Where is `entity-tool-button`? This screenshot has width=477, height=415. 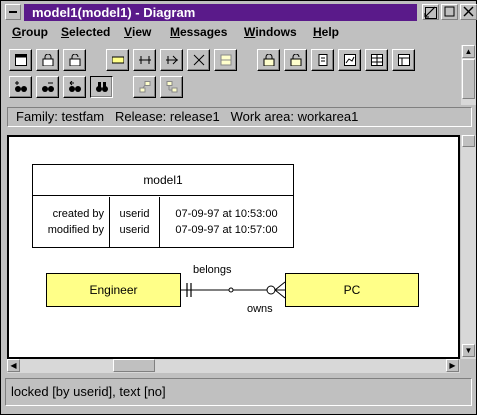
entity-tool-button is located at coordinates (117, 60).